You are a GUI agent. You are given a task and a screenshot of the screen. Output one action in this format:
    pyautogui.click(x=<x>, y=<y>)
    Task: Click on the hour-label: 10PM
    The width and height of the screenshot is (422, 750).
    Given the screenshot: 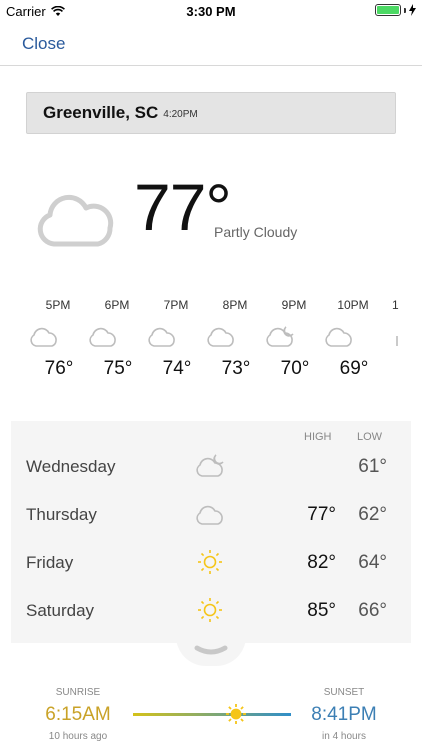 What is the action you would take?
    pyautogui.click(x=353, y=305)
    